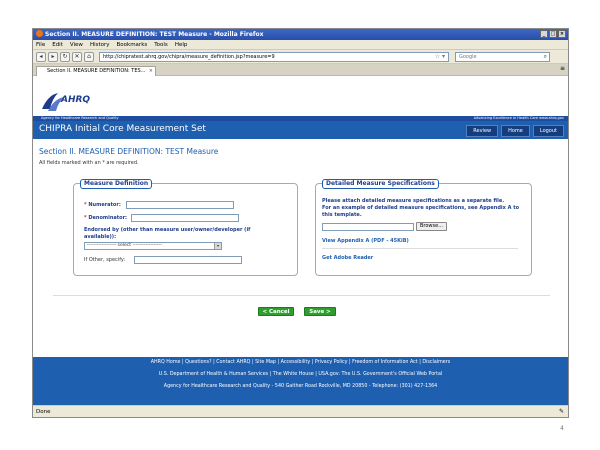  I want to click on addon-icon: ✎, so click(561, 411).